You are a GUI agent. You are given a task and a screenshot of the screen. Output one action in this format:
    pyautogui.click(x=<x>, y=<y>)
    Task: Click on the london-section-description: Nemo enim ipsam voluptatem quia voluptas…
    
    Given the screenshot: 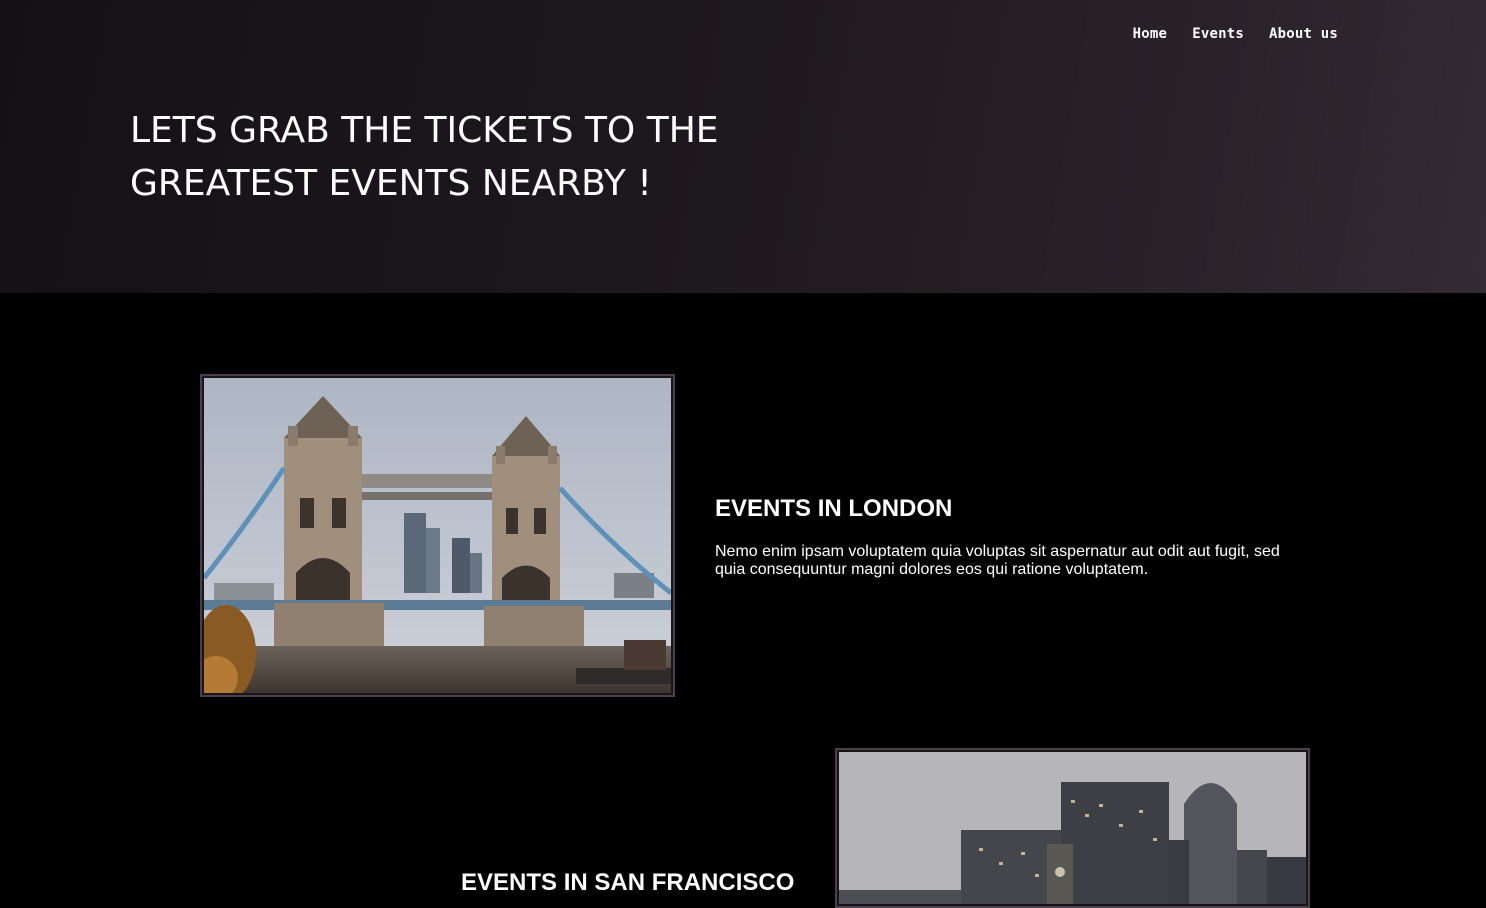 What is the action you would take?
    pyautogui.click(x=997, y=560)
    